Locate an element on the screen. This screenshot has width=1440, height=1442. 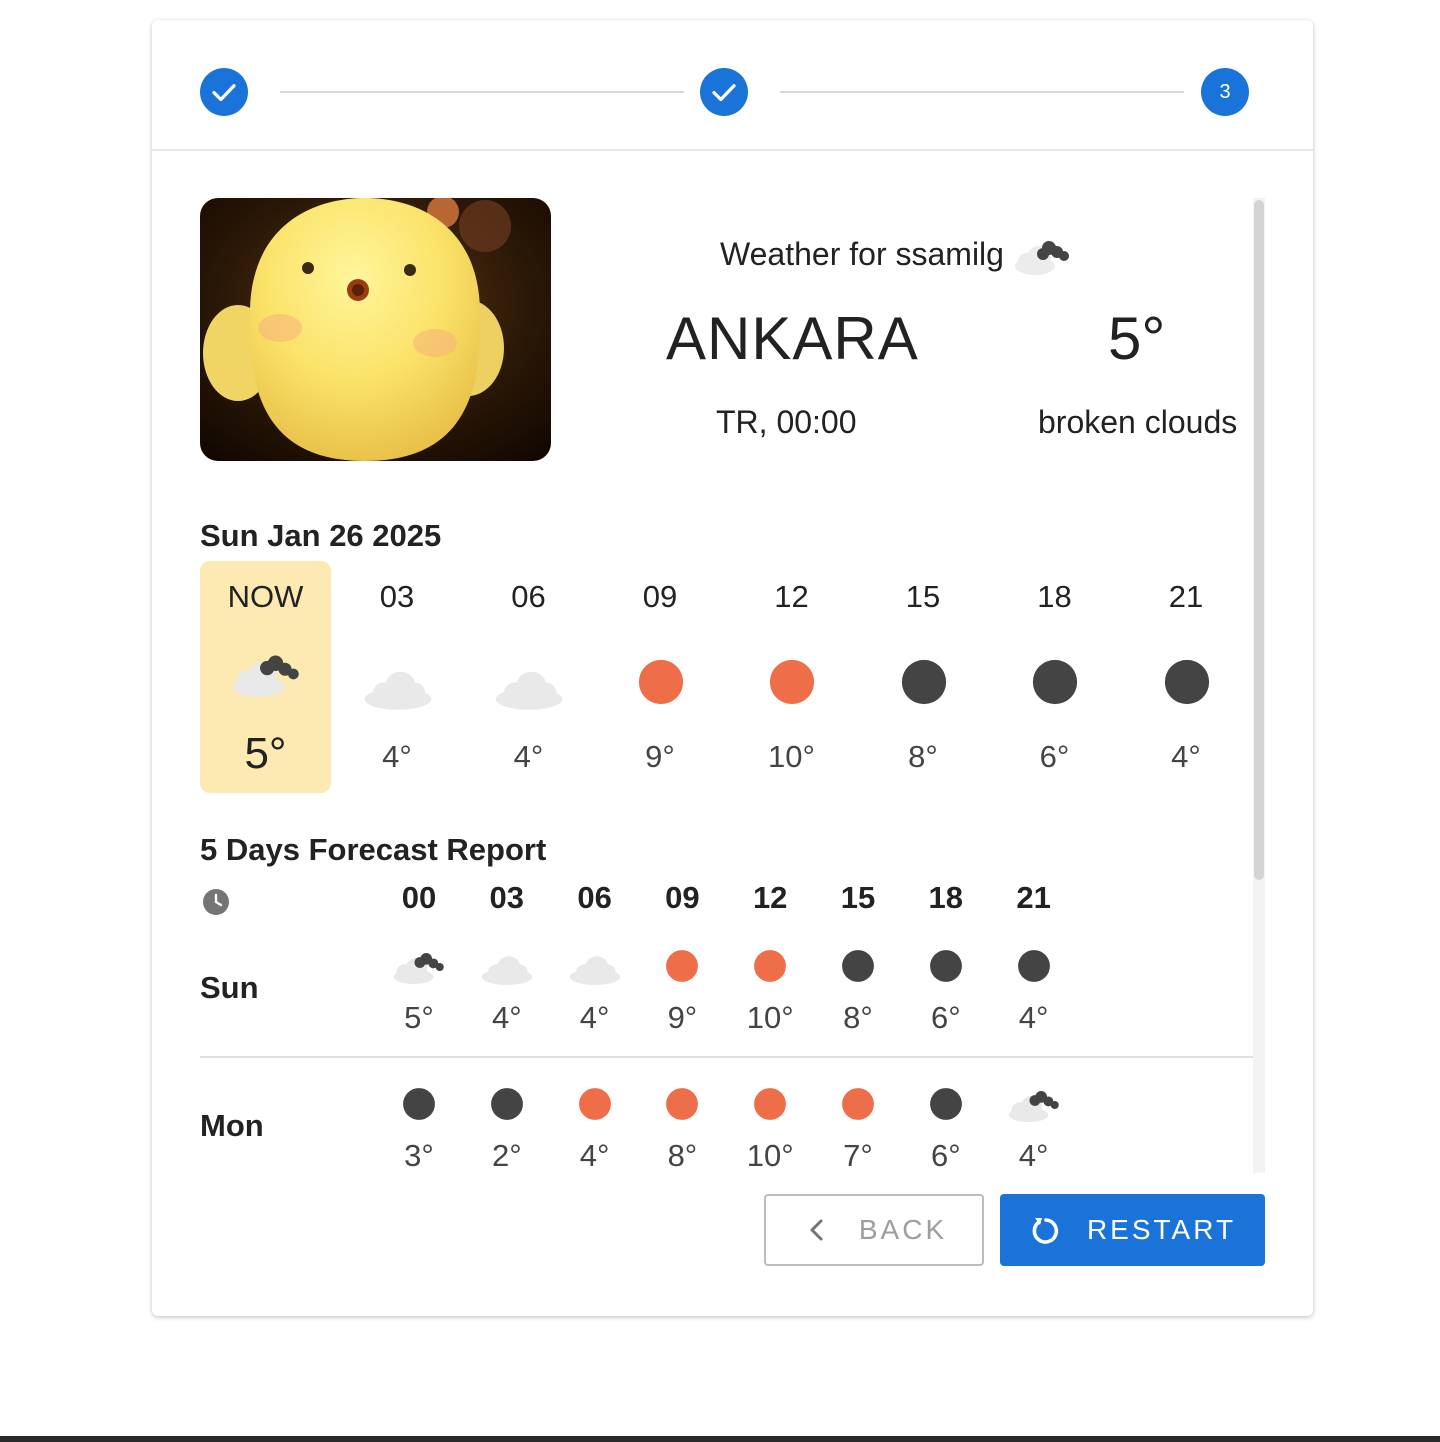
forecast-temperature: 6° is located at coordinates (945, 1017).